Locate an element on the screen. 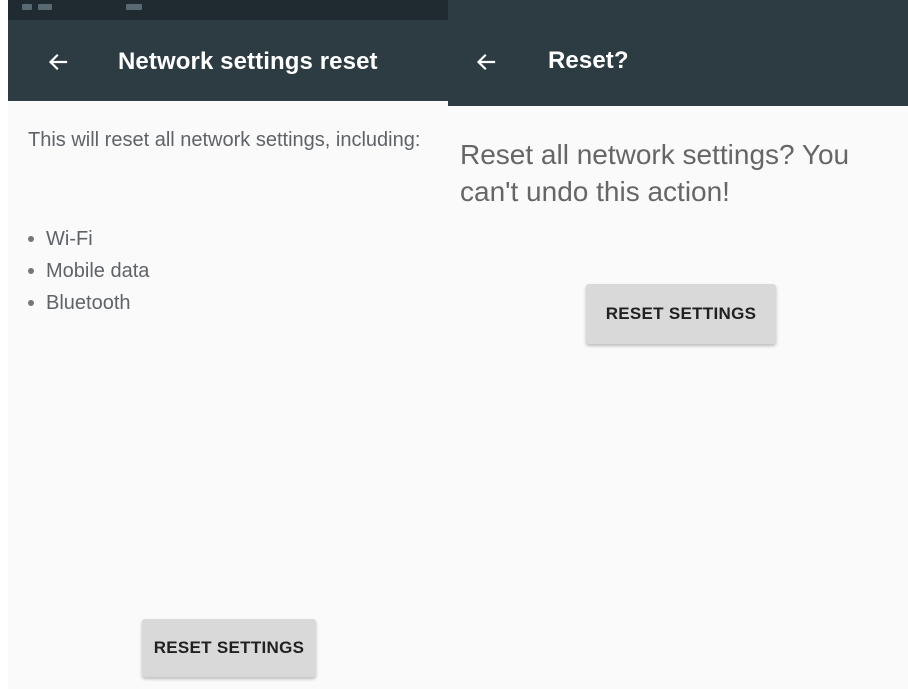 This screenshot has width=908, height=689. app-bar: Network settings reset is located at coordinates (228, 60).